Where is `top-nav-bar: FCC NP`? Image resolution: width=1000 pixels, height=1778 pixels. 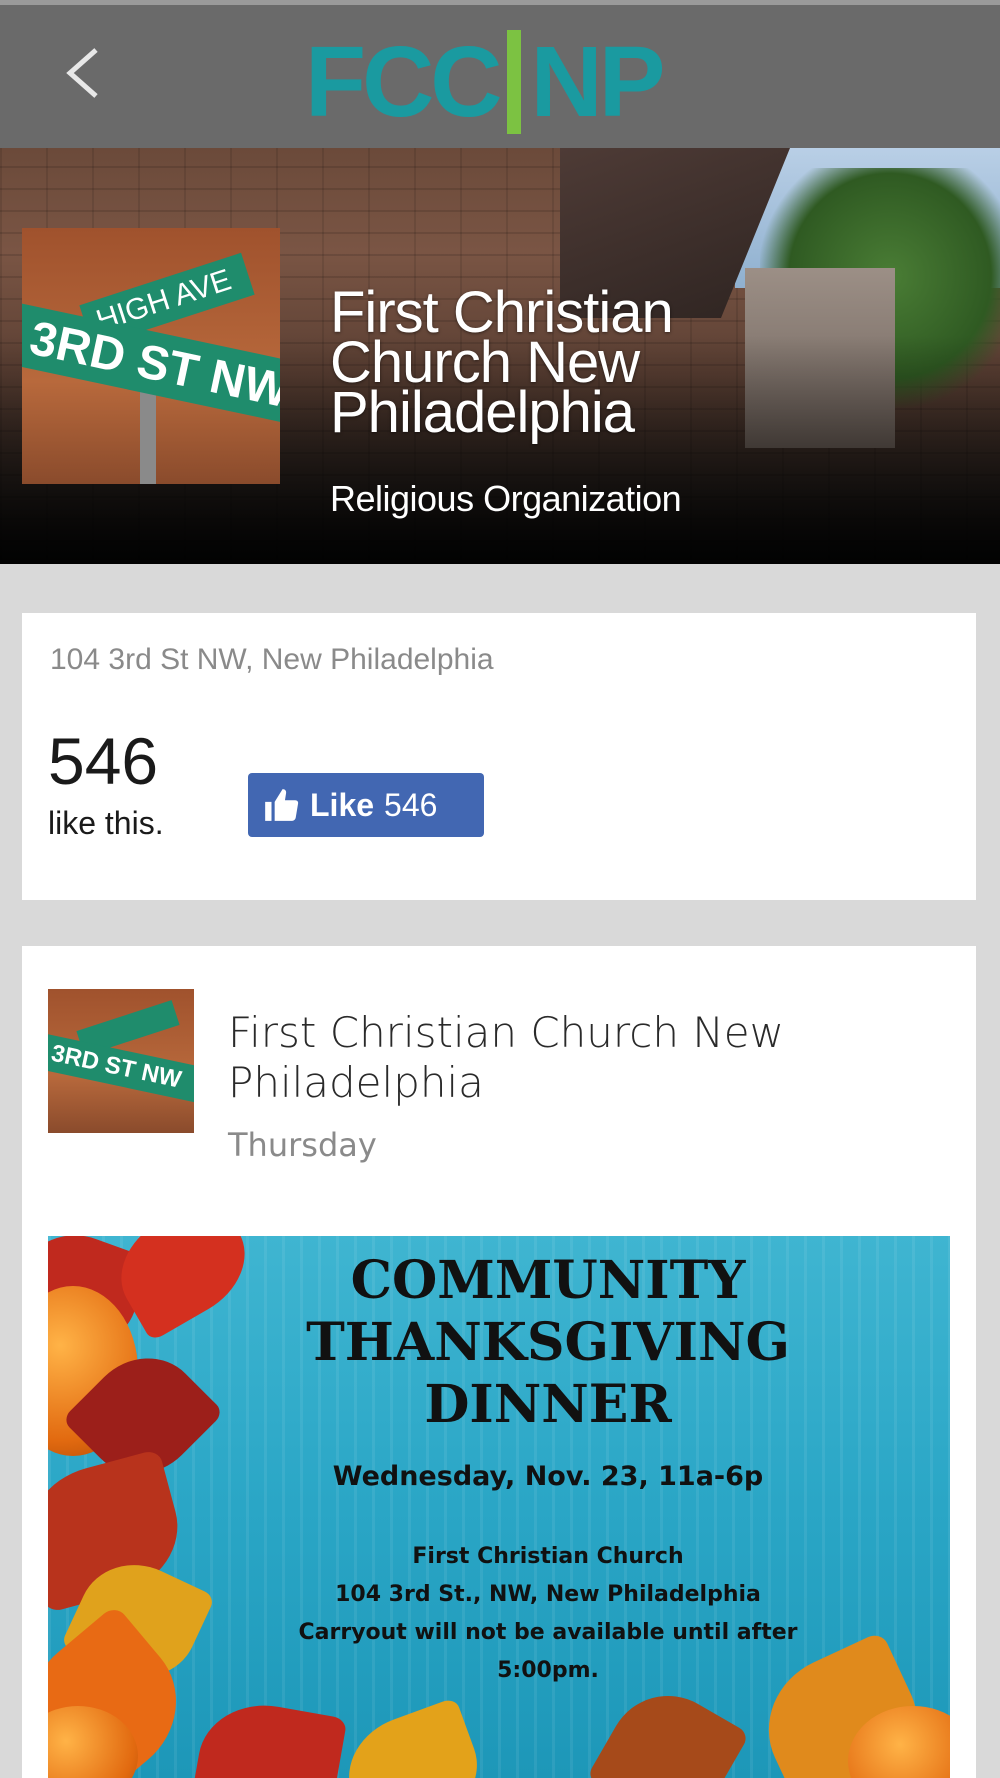 top-nav-bar: FCC NP is located at coordinates (500, 74).